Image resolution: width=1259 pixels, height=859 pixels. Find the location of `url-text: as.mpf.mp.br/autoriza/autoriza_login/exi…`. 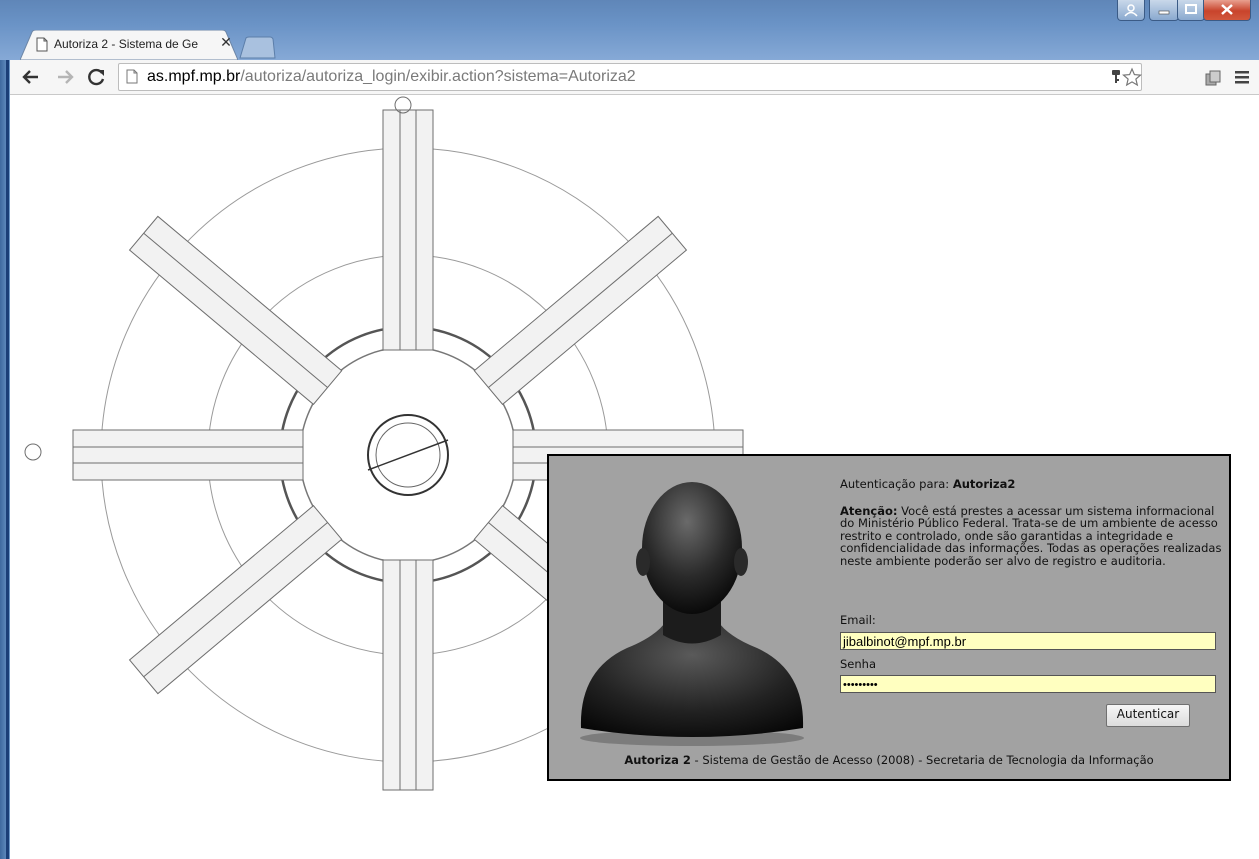

url-text: as.mpf.mp.br/autoriza/autoriza_login/exi… is located at coordinates (391, 77).